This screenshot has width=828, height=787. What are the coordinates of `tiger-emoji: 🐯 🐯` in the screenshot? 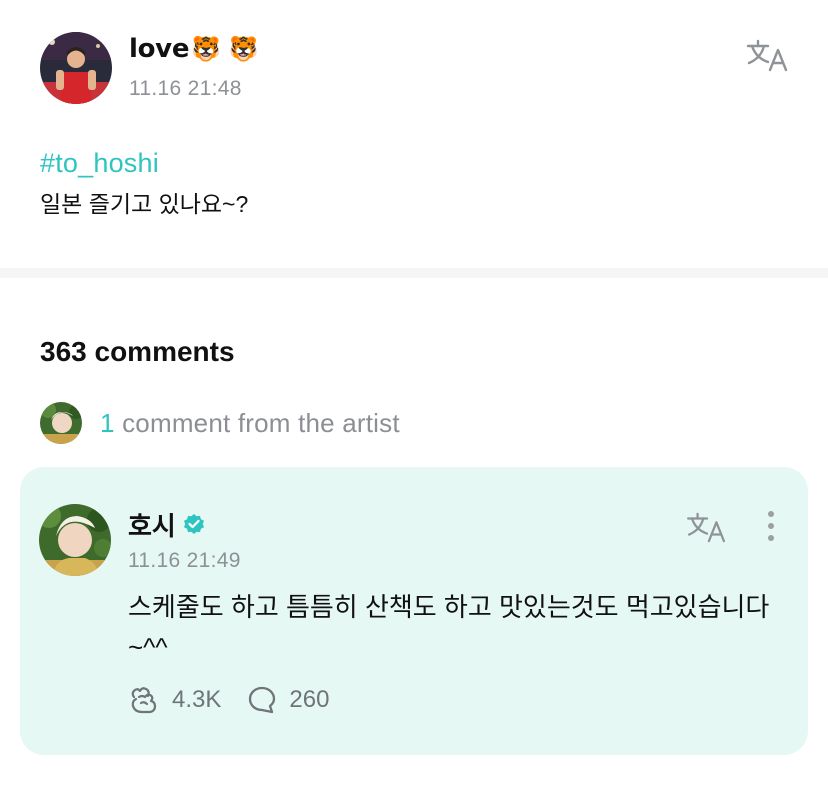 It's located at (225, 49).